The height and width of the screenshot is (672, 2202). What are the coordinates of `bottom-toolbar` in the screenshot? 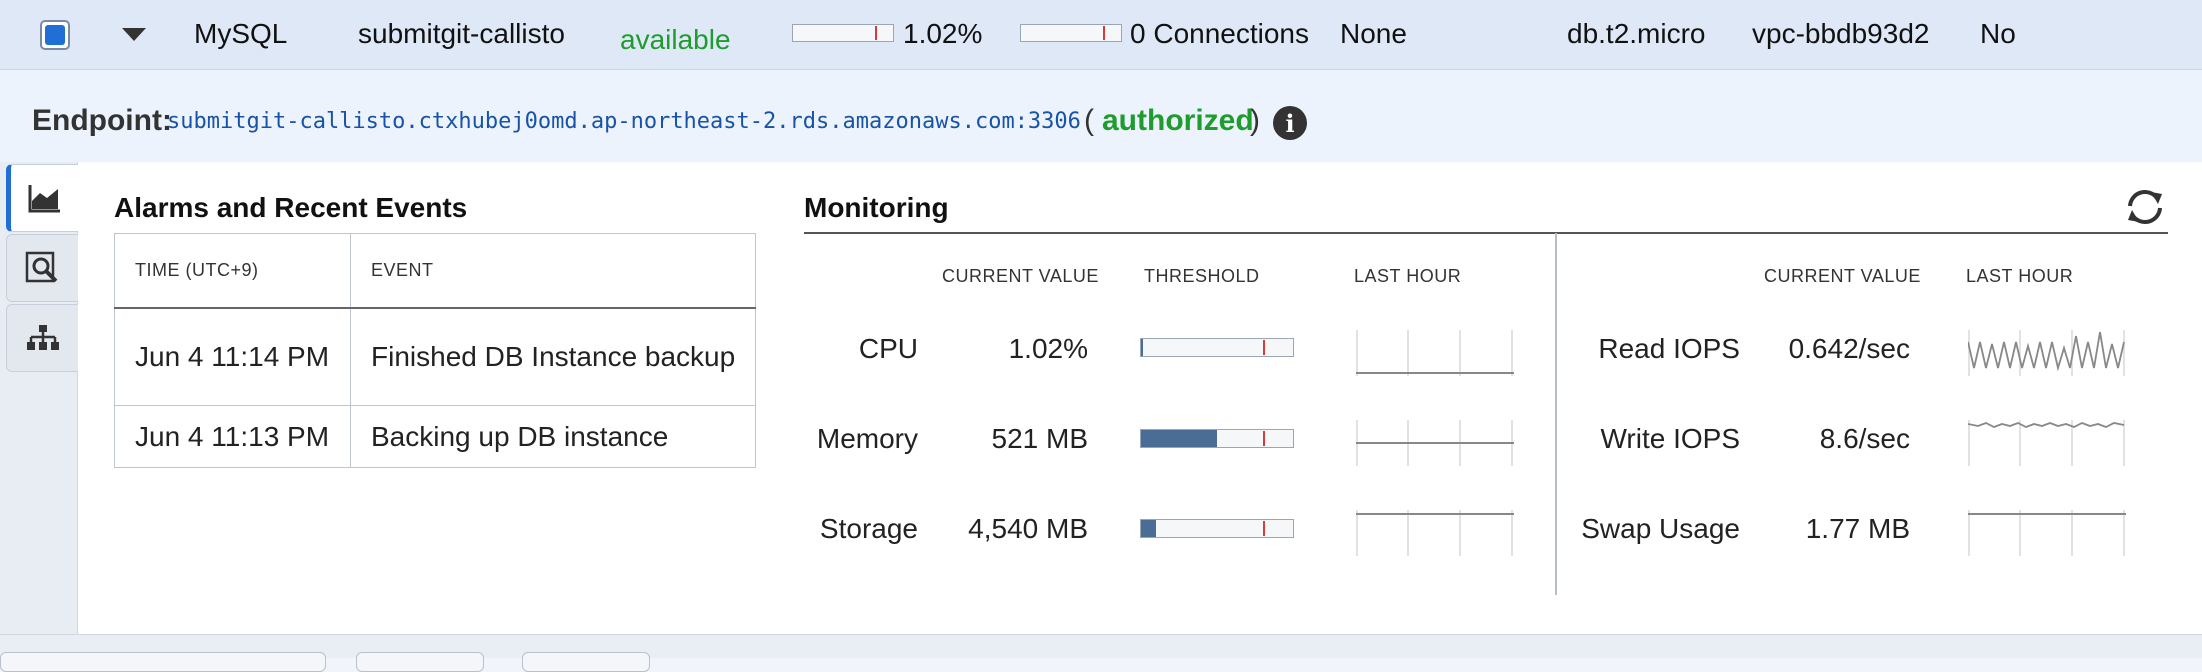 It's located at (1101, 646).